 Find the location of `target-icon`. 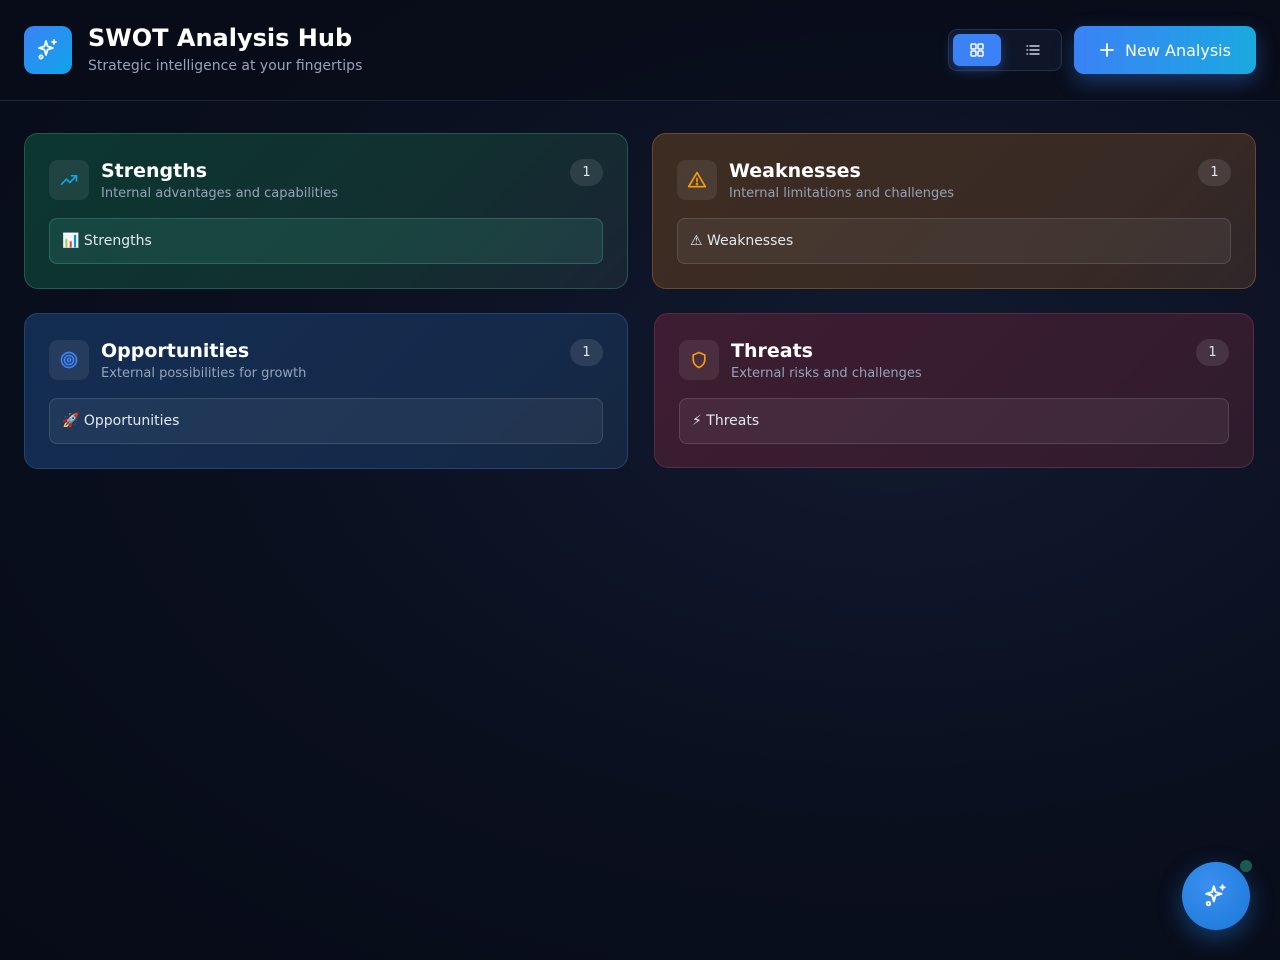

target-icon is located at coordinates (69, 360).